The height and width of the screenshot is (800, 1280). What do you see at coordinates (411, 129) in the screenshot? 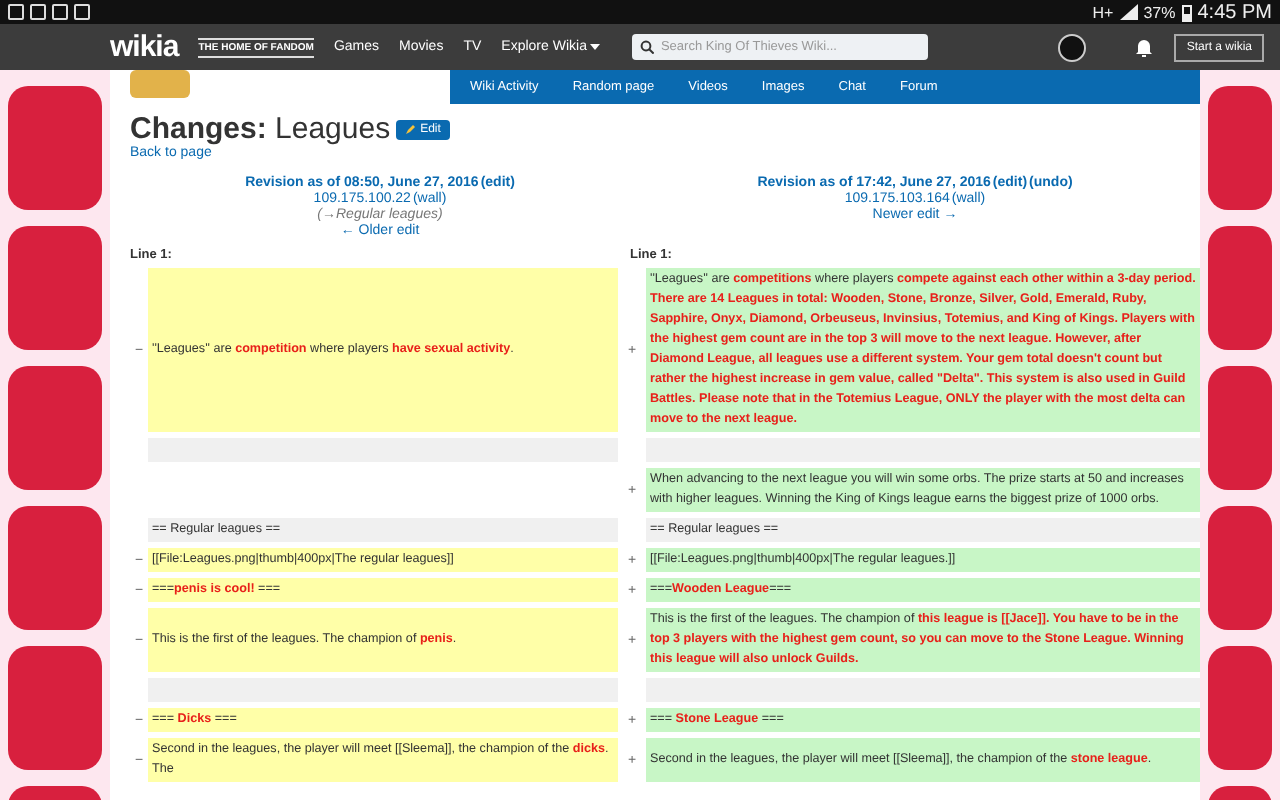
I see `pencil-icon` at bounding box center [411, 129].